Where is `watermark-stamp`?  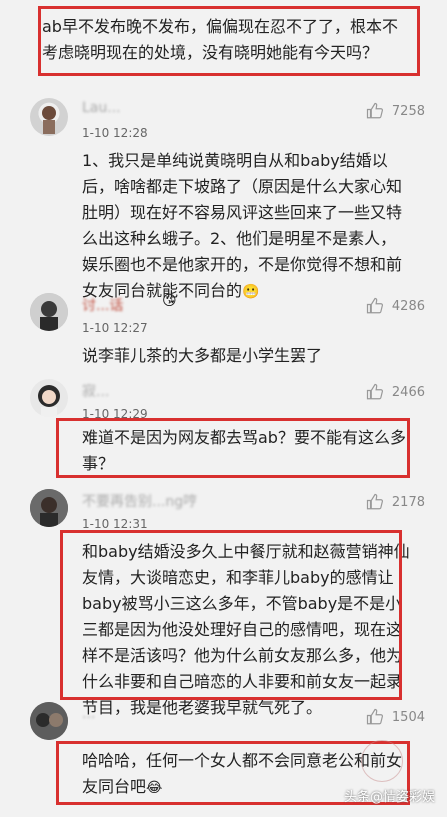 watermark-stamp is located at coordinates (382, 761).